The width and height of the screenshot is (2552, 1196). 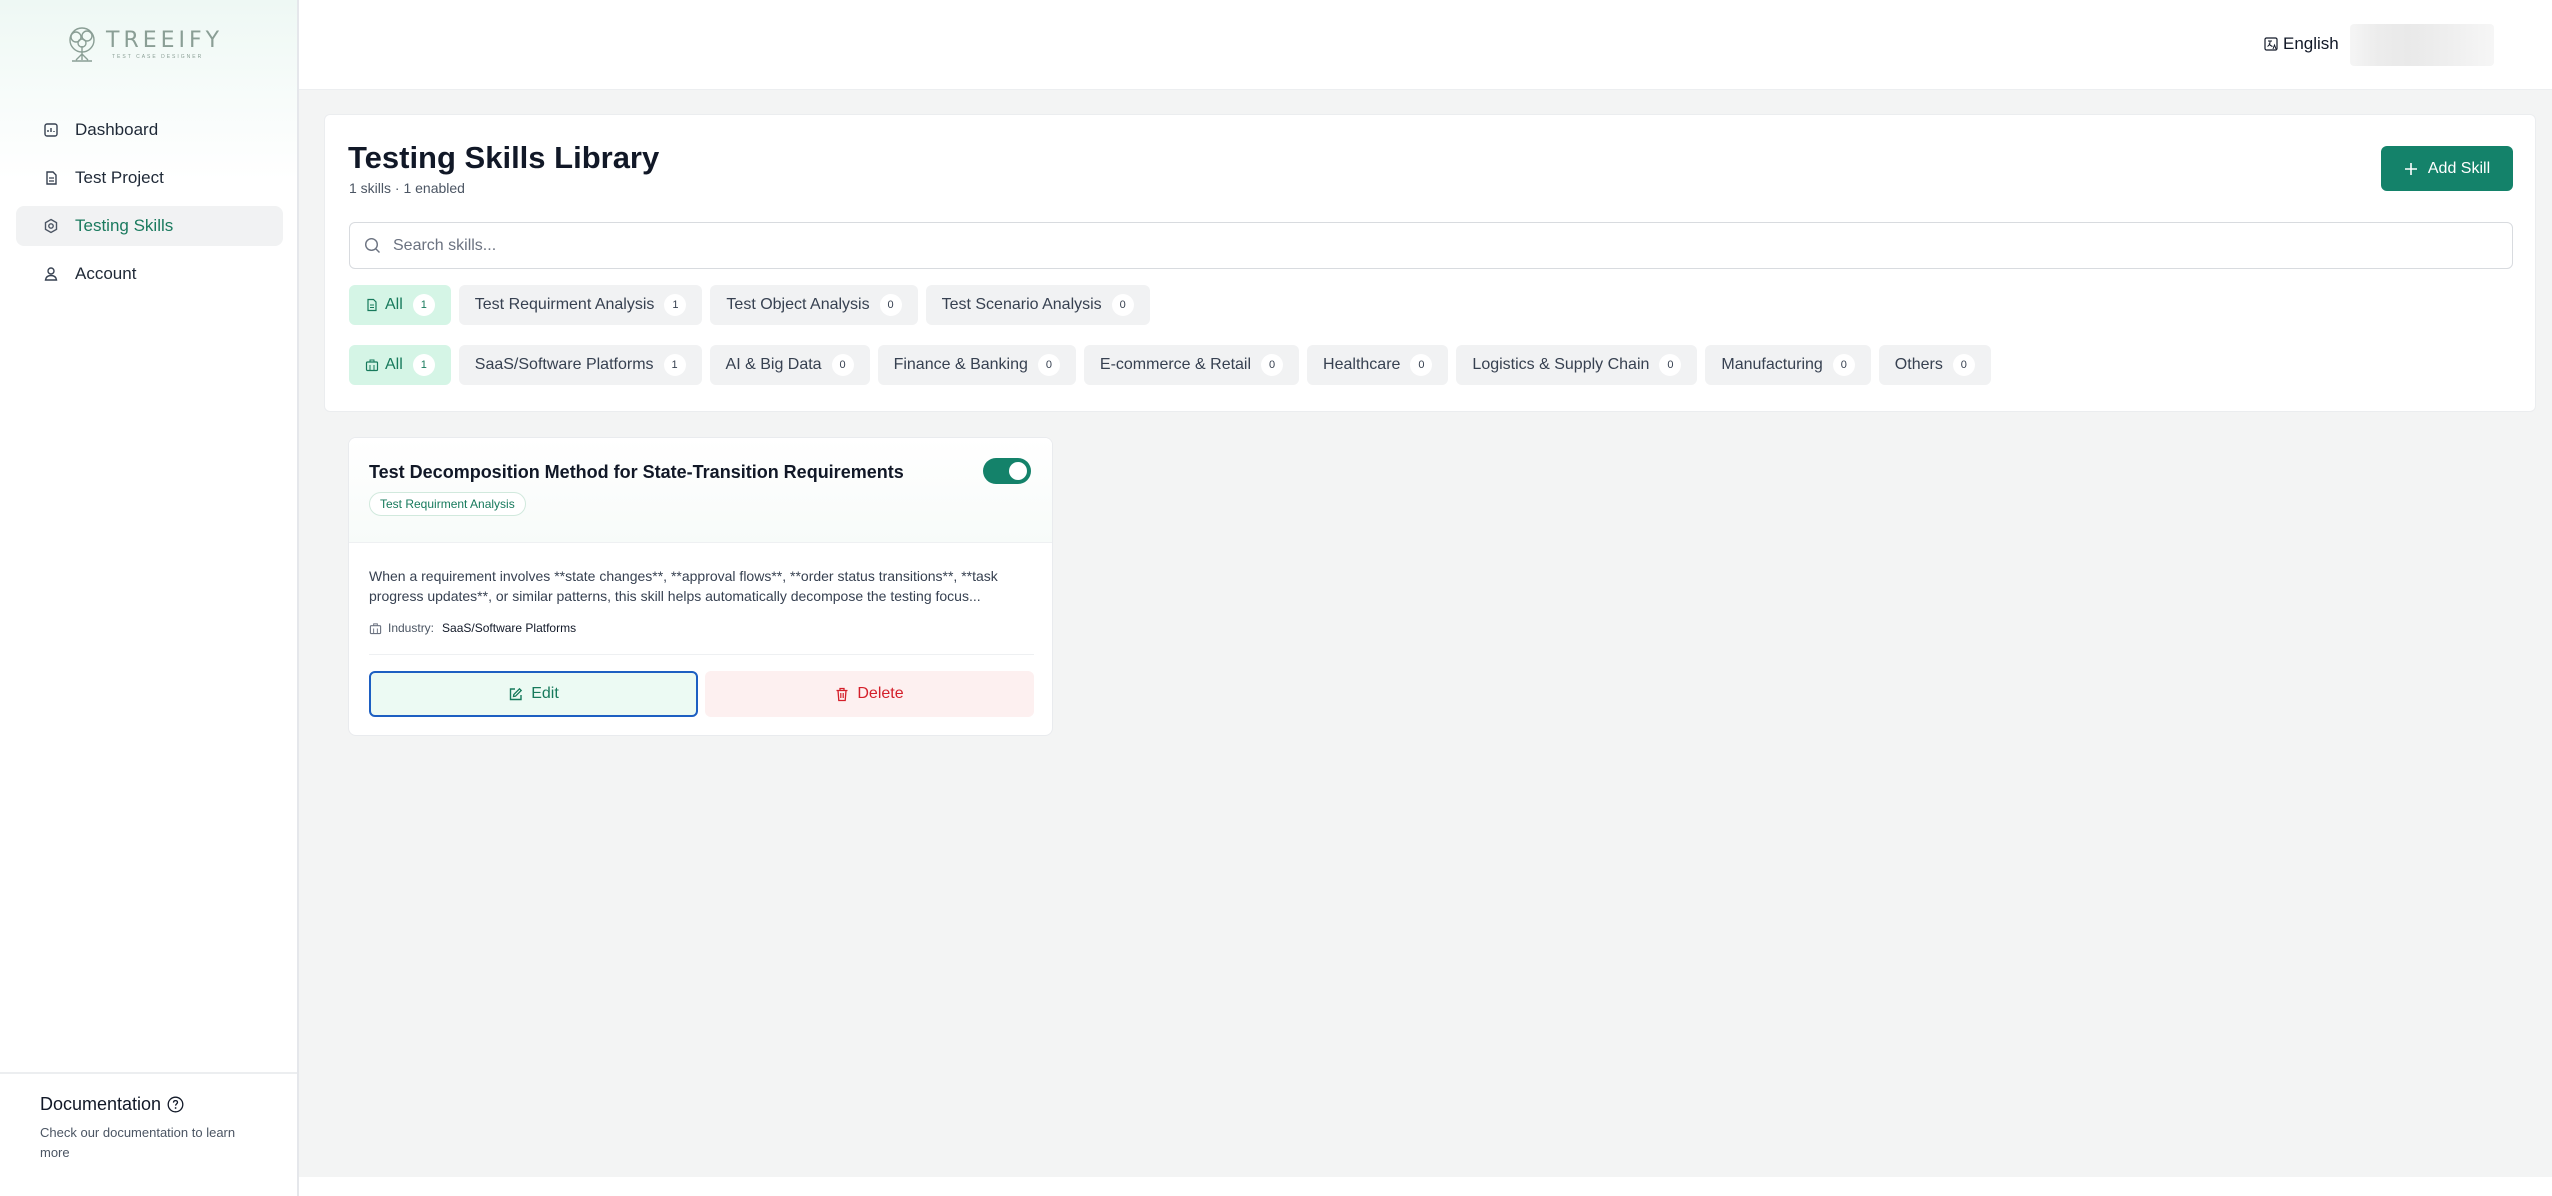 I want to click on industry-filter-saas: SaaS/Software Platforms 1, so click(x=580, y=365).